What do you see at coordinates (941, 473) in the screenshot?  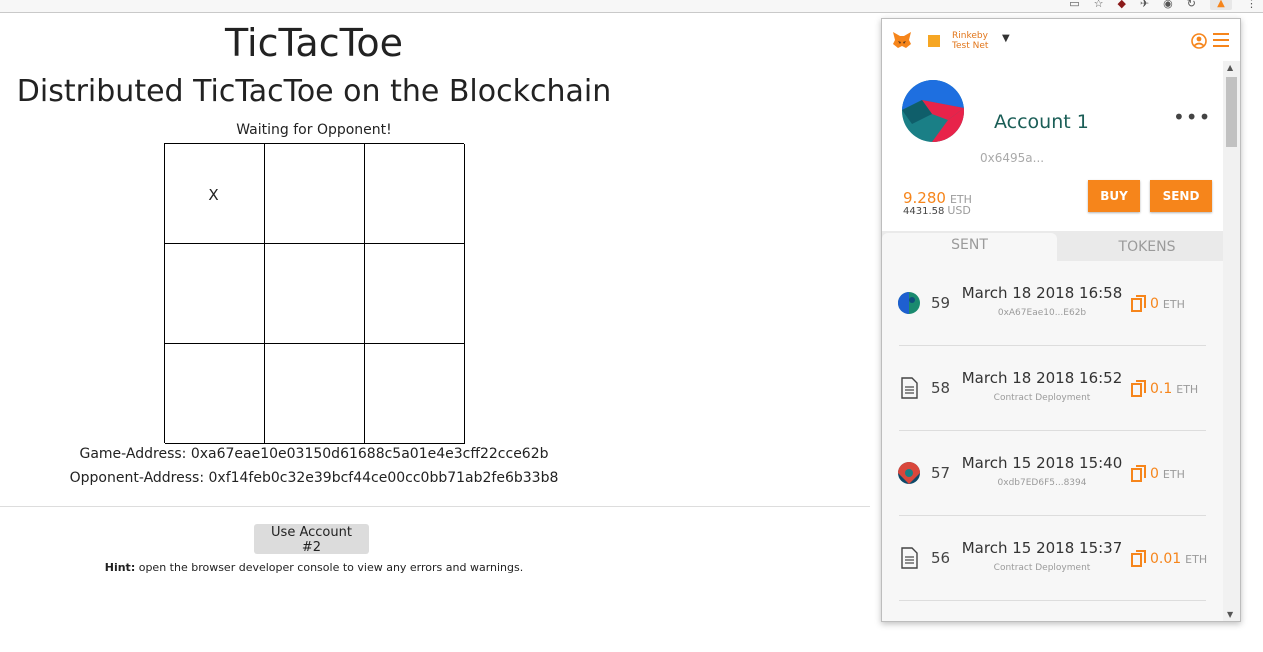 I see `transaction-nonce: 57` at bounding box center [941, 473].